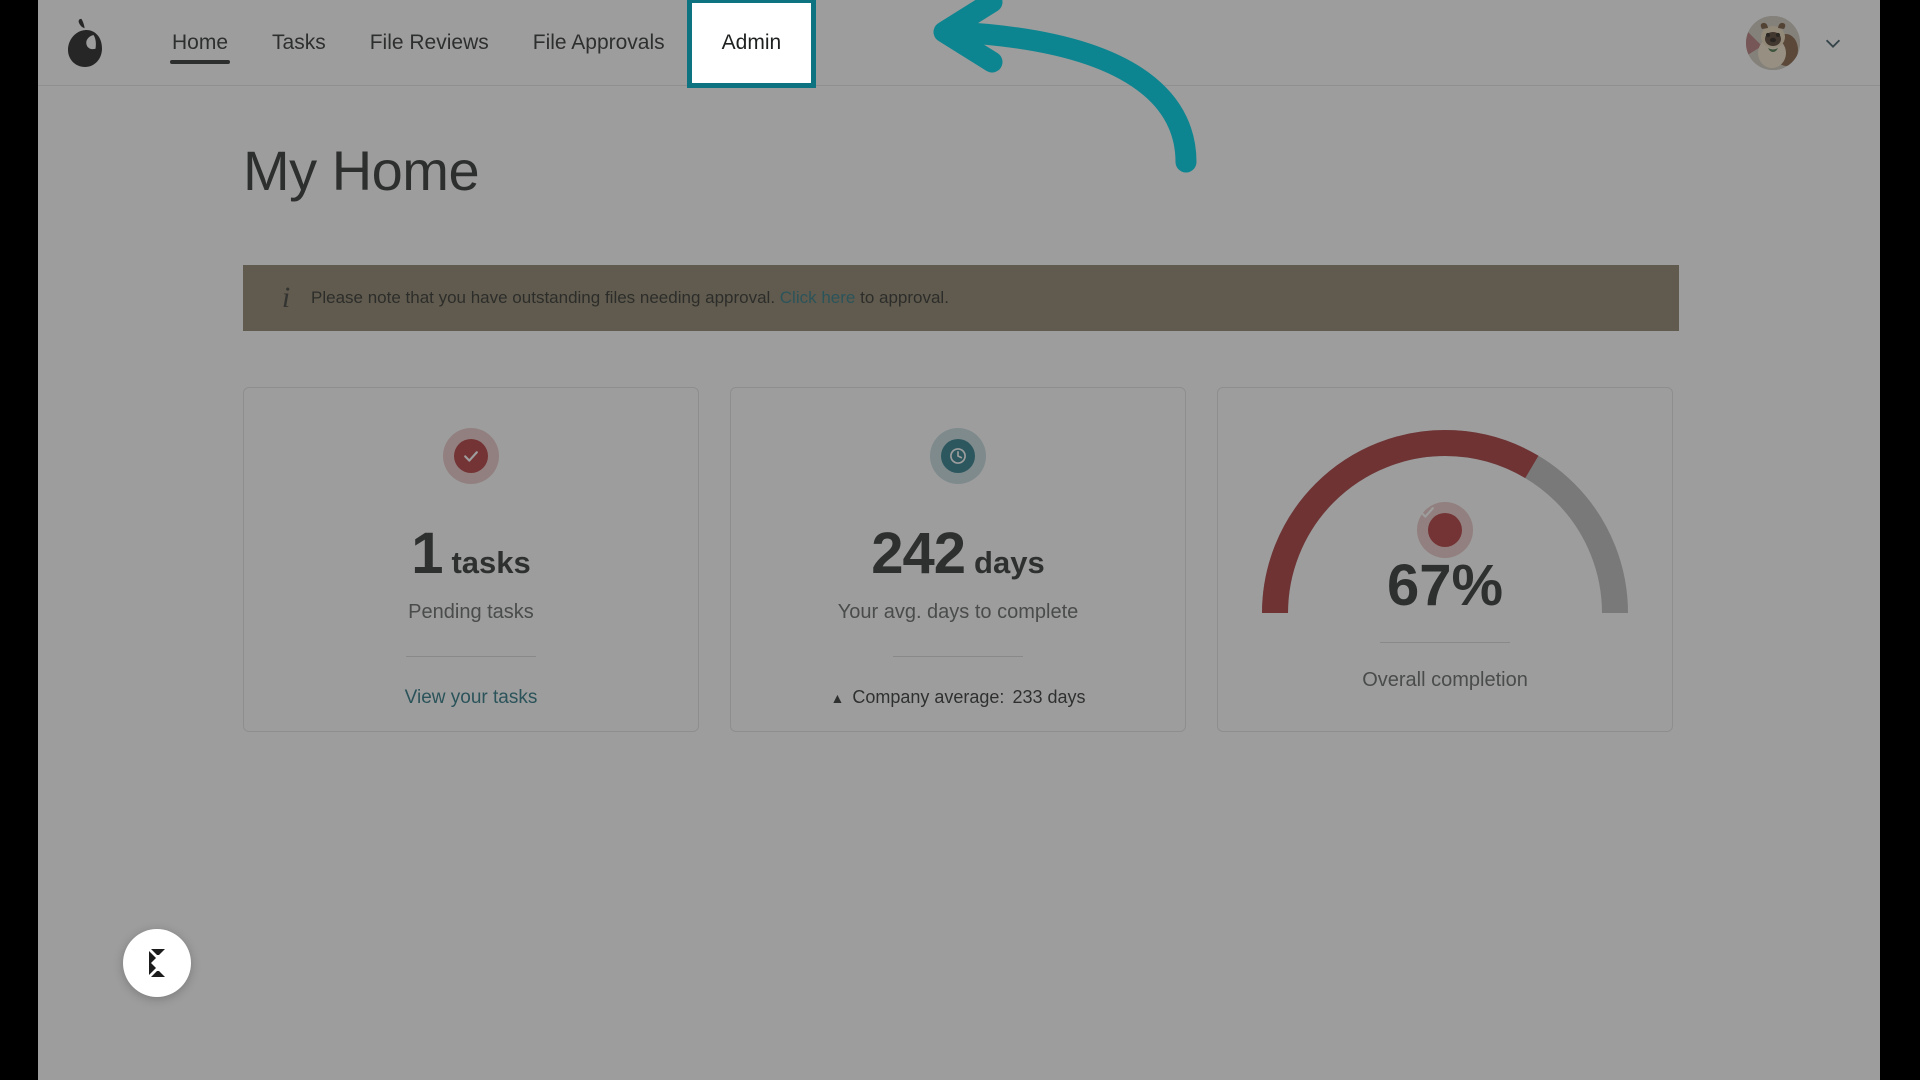 Image resolution: width=1920 pixels, height=1080 pixels. I want to click on stat-number: 1, so click(427, 553).